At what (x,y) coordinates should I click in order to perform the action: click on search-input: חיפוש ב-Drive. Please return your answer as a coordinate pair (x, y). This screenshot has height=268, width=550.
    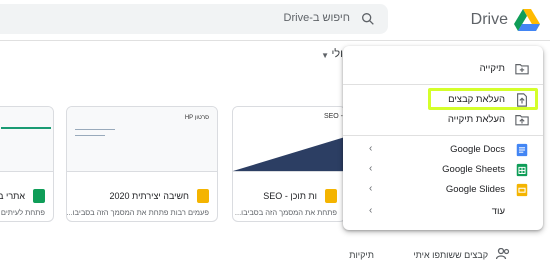
    Looking at the image, I should click on (317, 18).